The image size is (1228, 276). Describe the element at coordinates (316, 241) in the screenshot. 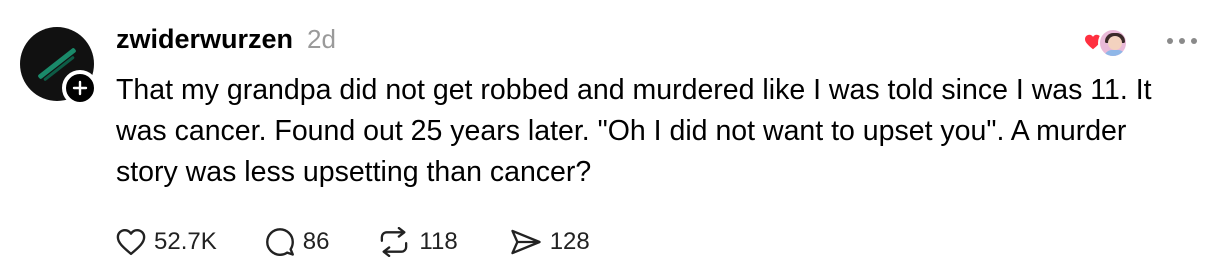

I see `reply-count: 86` at that location.